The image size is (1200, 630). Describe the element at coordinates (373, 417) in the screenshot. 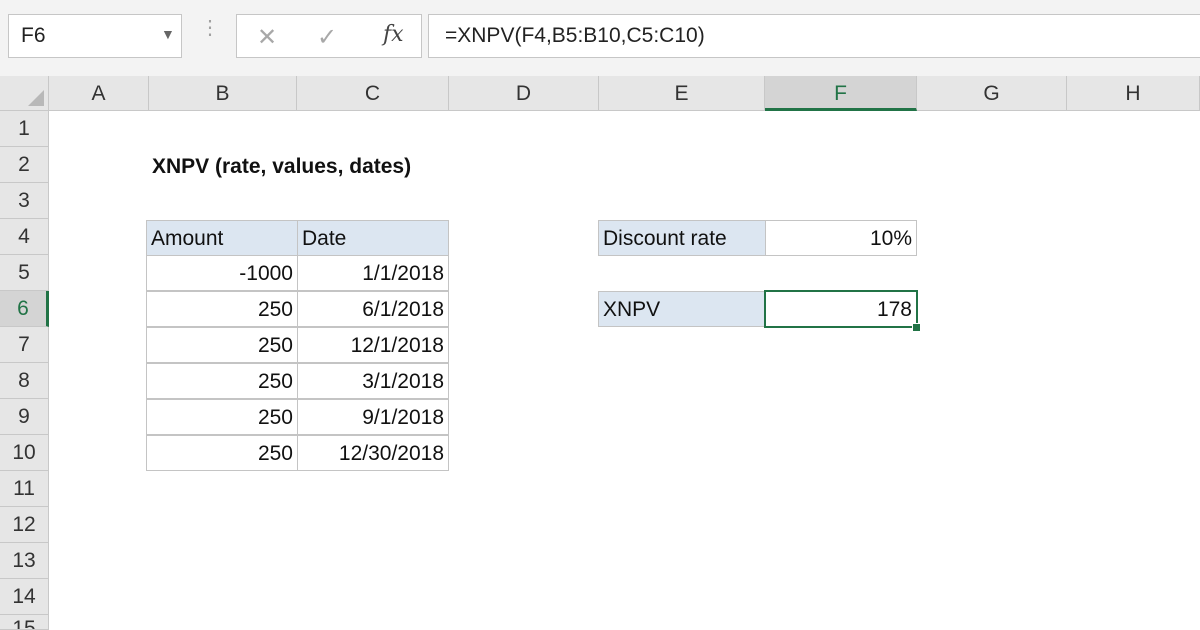

I see `table-row-date: 9/1/2018` at that location.